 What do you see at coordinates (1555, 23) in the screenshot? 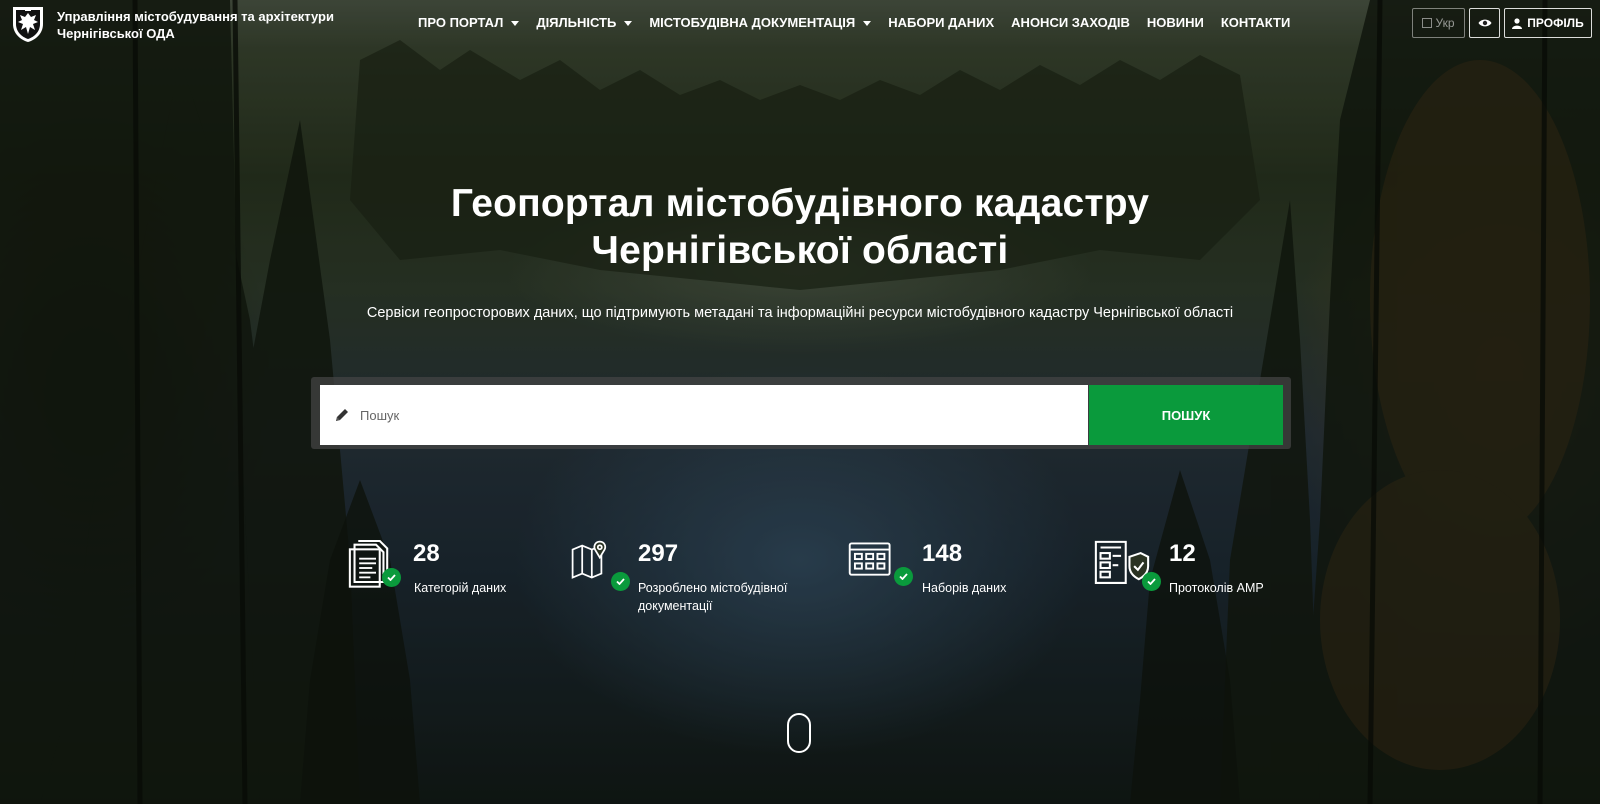
I see `profile-label: ПРОФІЛЬ` at bounding box center [1555, 23].